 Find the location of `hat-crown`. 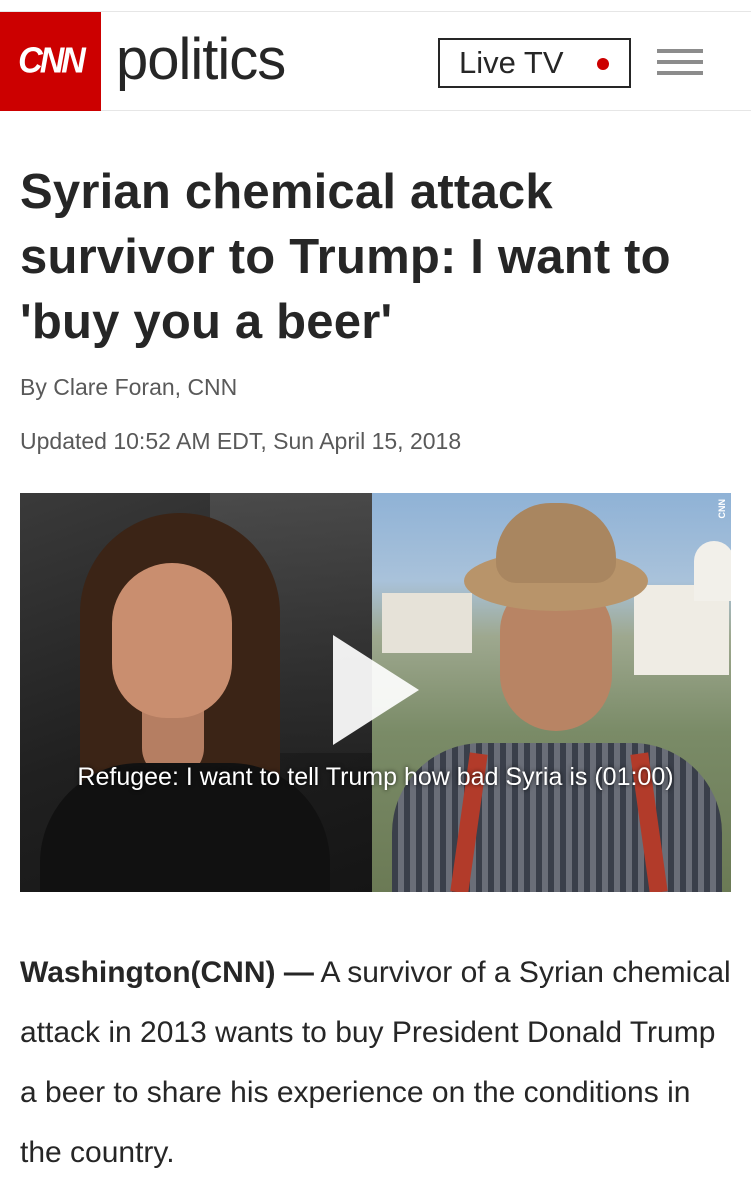

hat-crown is located at coordinates (556, 543).